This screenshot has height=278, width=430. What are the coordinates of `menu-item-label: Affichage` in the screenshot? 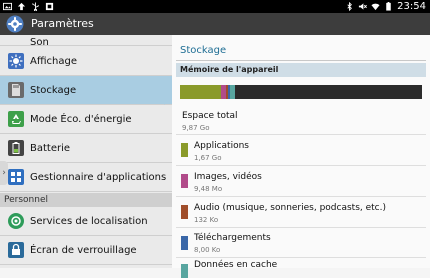 It's located at (53, 61).